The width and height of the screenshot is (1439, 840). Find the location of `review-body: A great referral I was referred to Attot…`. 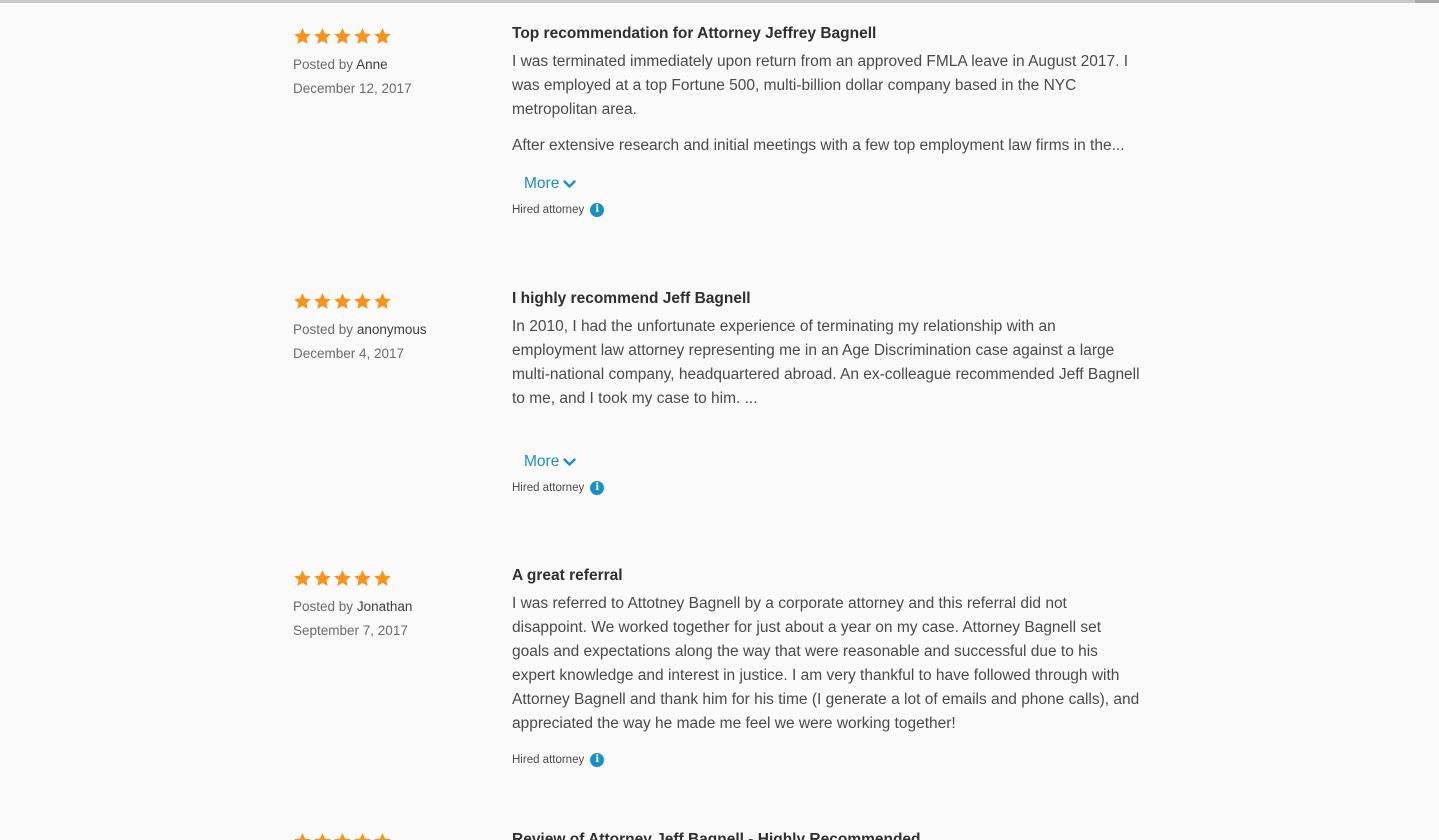

review-body: A great referral I was referred to Attot… is located at coordinates (827, 667).